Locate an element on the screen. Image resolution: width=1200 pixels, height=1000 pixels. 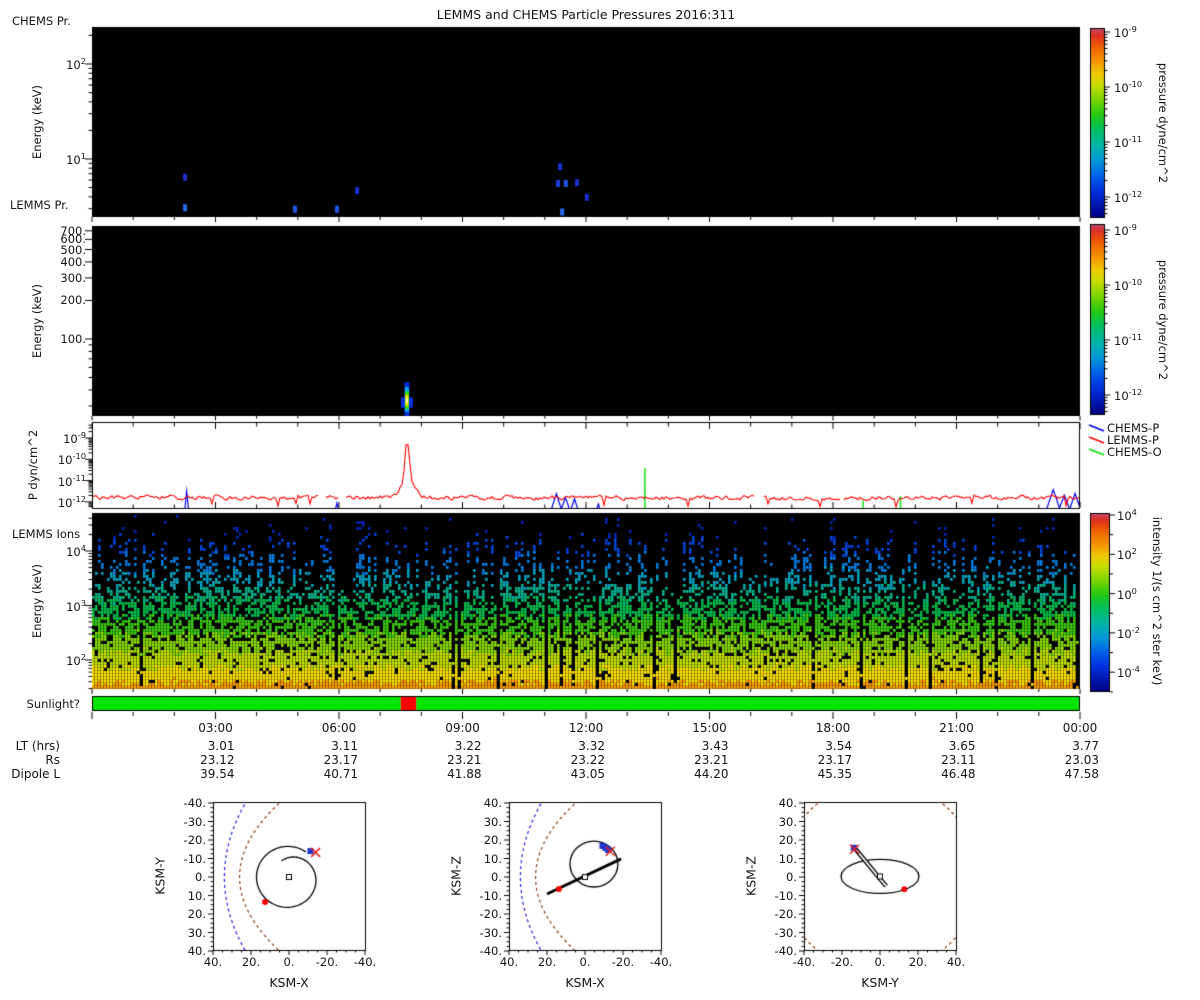
time-label: 00:00 is located at coordinates (1080, 728).